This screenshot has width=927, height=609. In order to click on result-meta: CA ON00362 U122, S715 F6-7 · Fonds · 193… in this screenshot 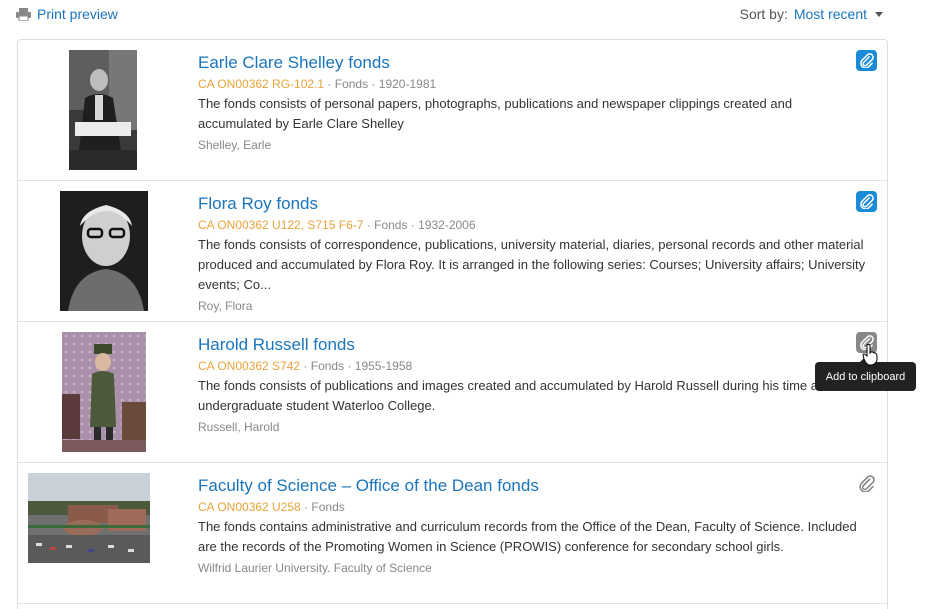, I will do `click(337, 225)`.